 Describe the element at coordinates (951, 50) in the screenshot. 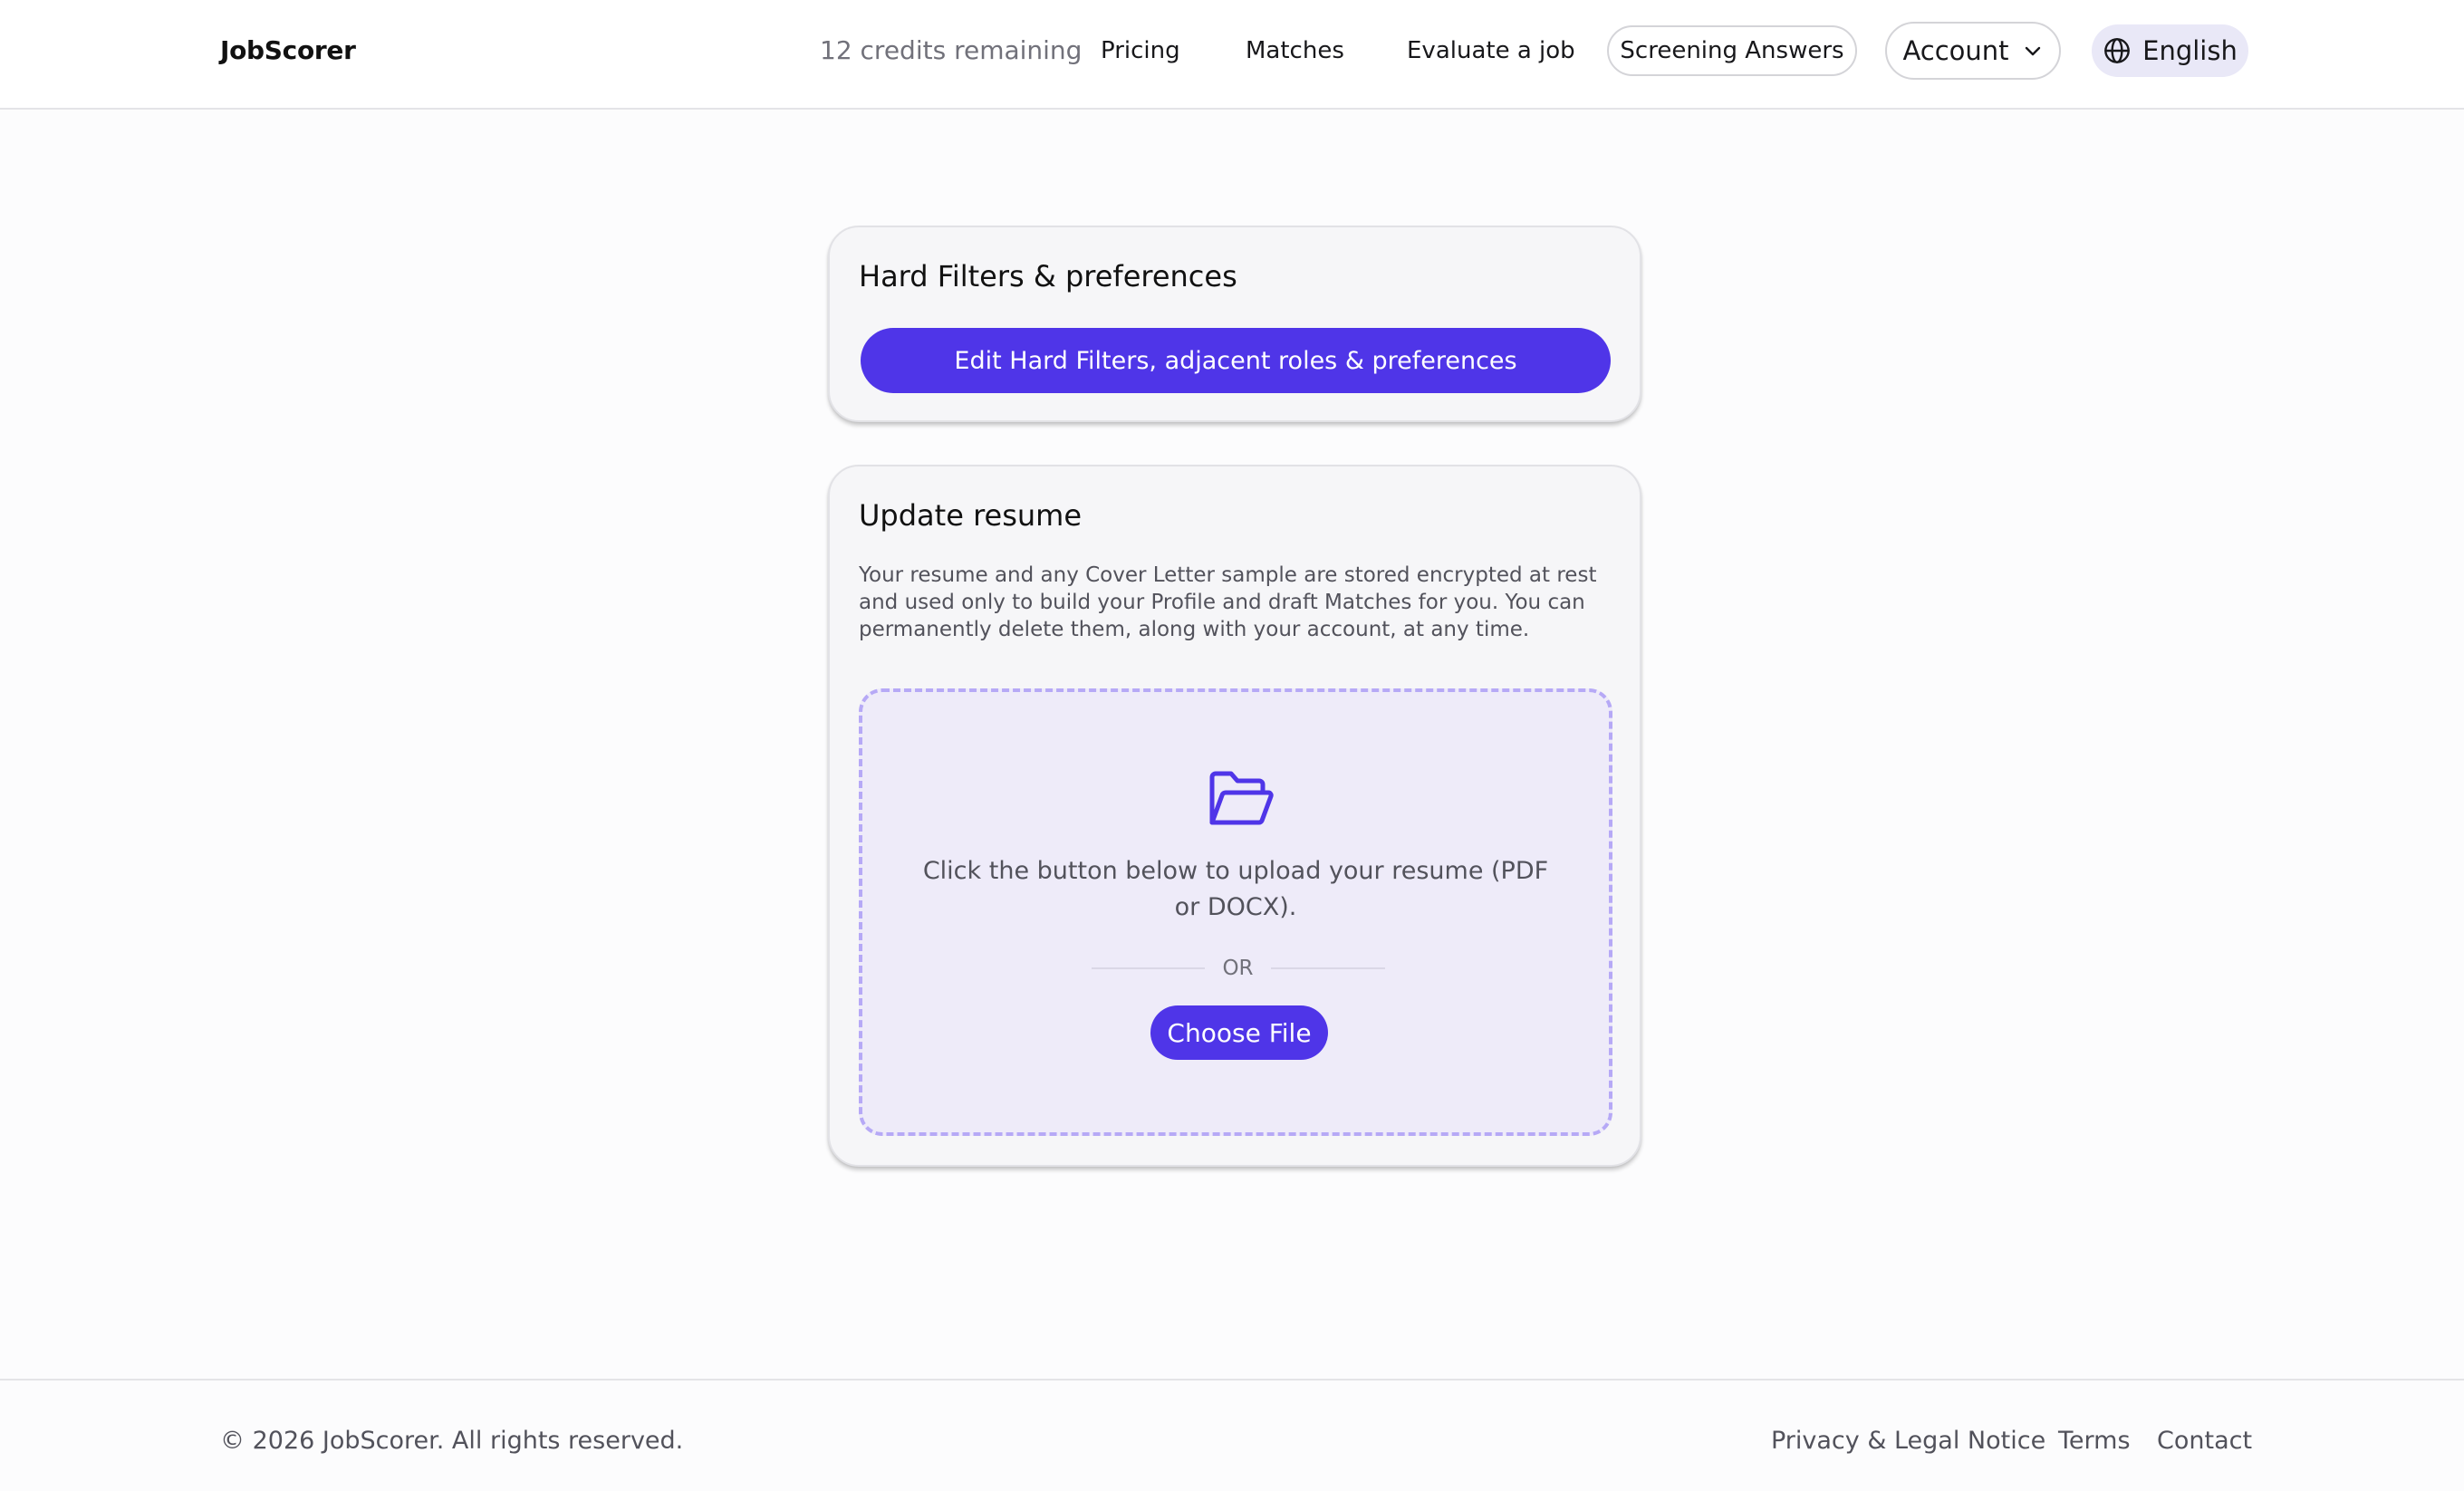

I see `credits-remaining: 12 credits remaining` at that location.